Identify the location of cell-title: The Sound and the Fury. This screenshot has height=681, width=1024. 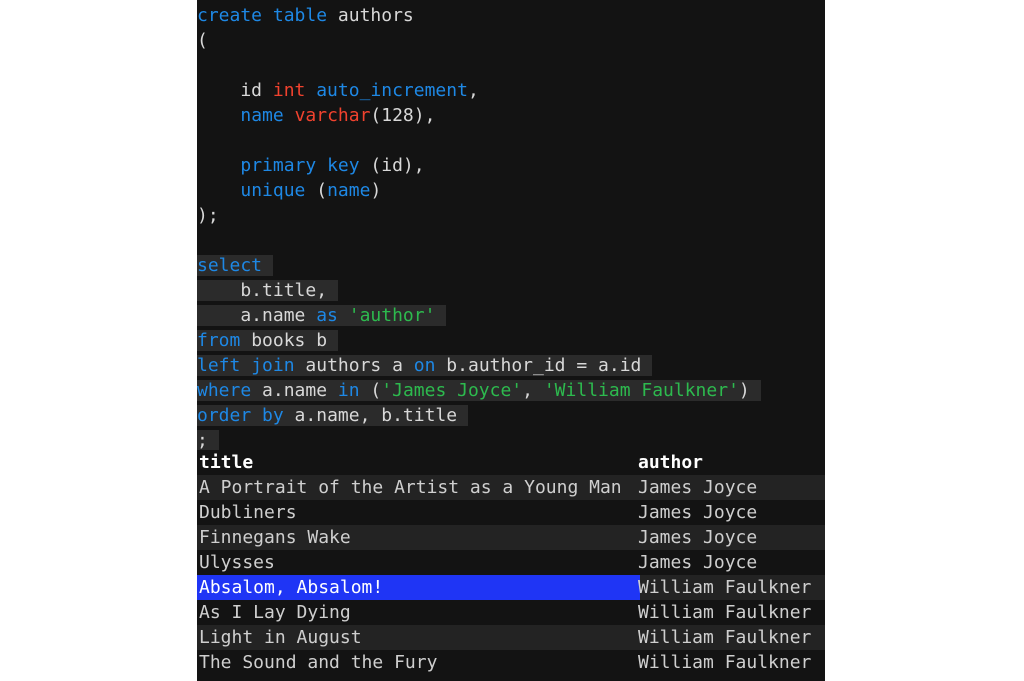
(418, 662).